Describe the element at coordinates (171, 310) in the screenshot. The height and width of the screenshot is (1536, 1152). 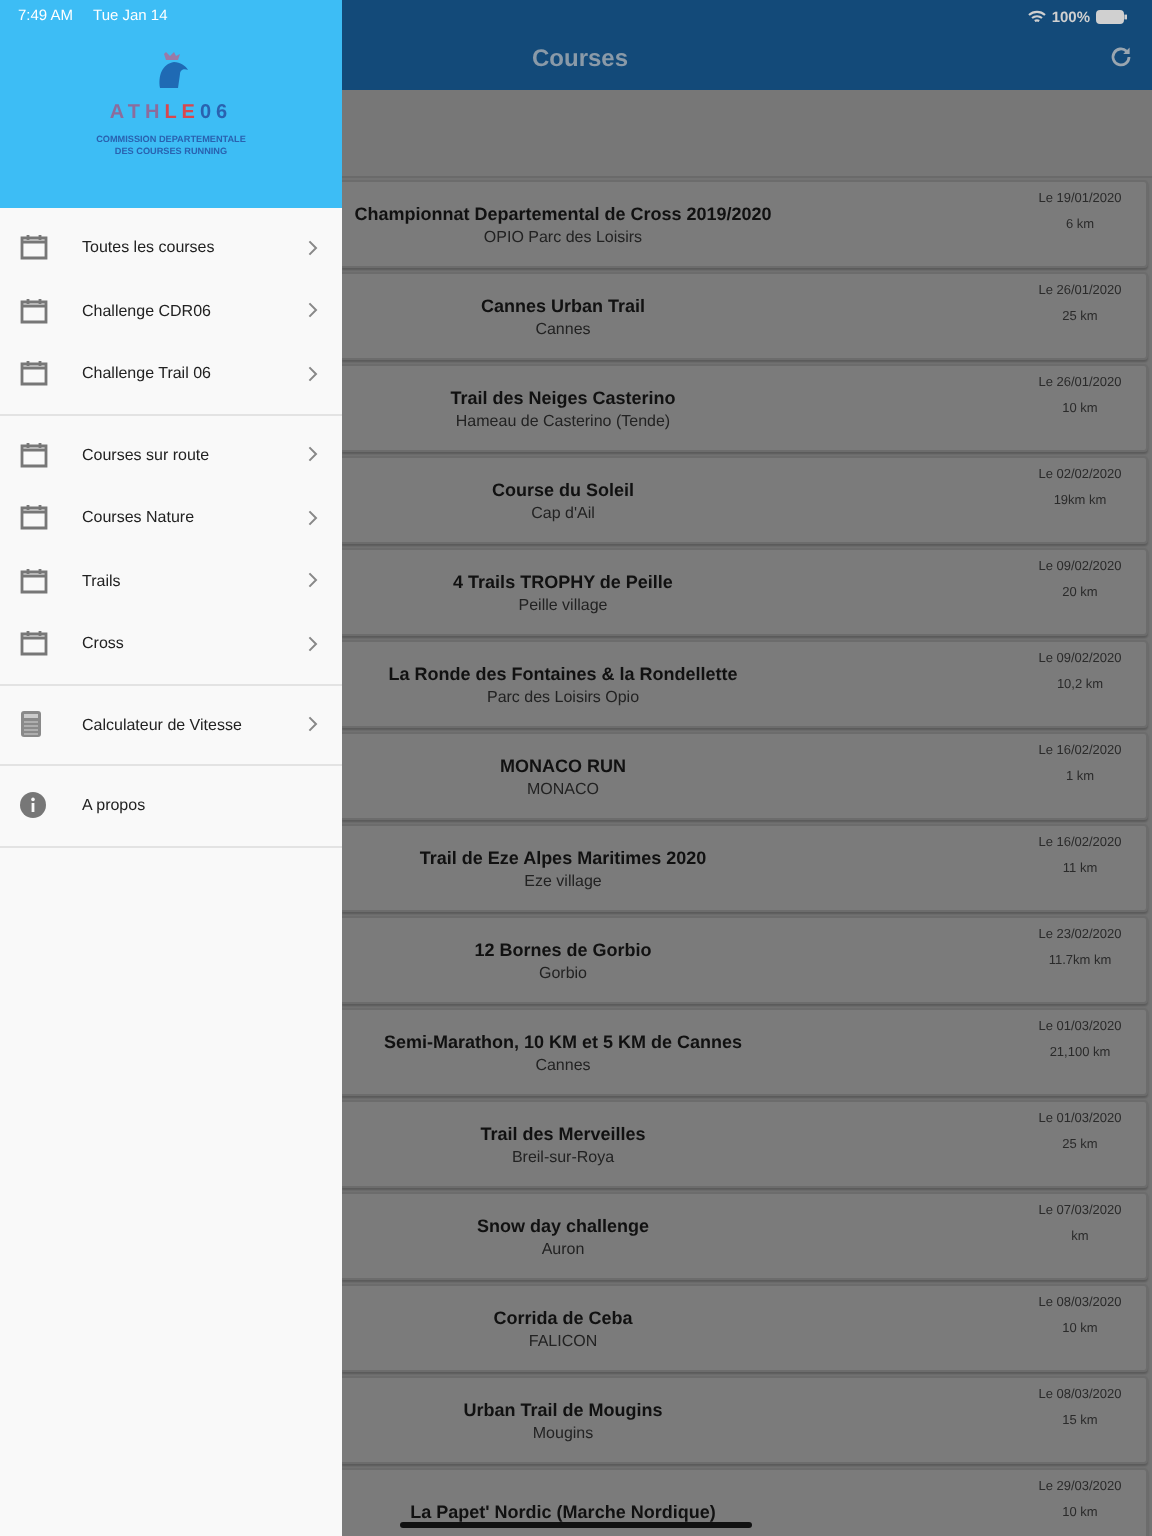
I see `menu-item: Challenge CDR06` at that location.